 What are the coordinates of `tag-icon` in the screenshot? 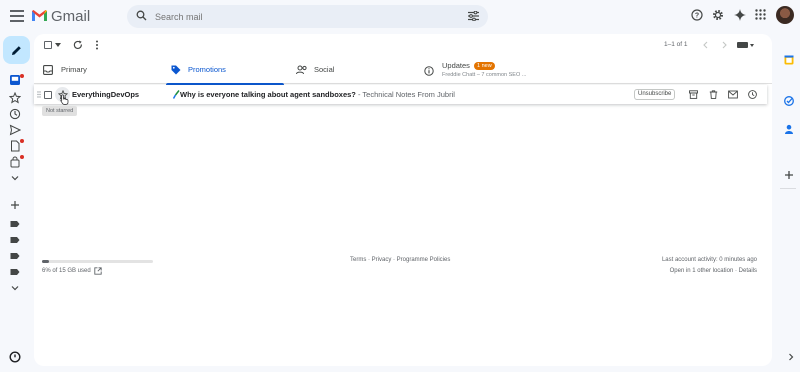 It's located at (176, 70).